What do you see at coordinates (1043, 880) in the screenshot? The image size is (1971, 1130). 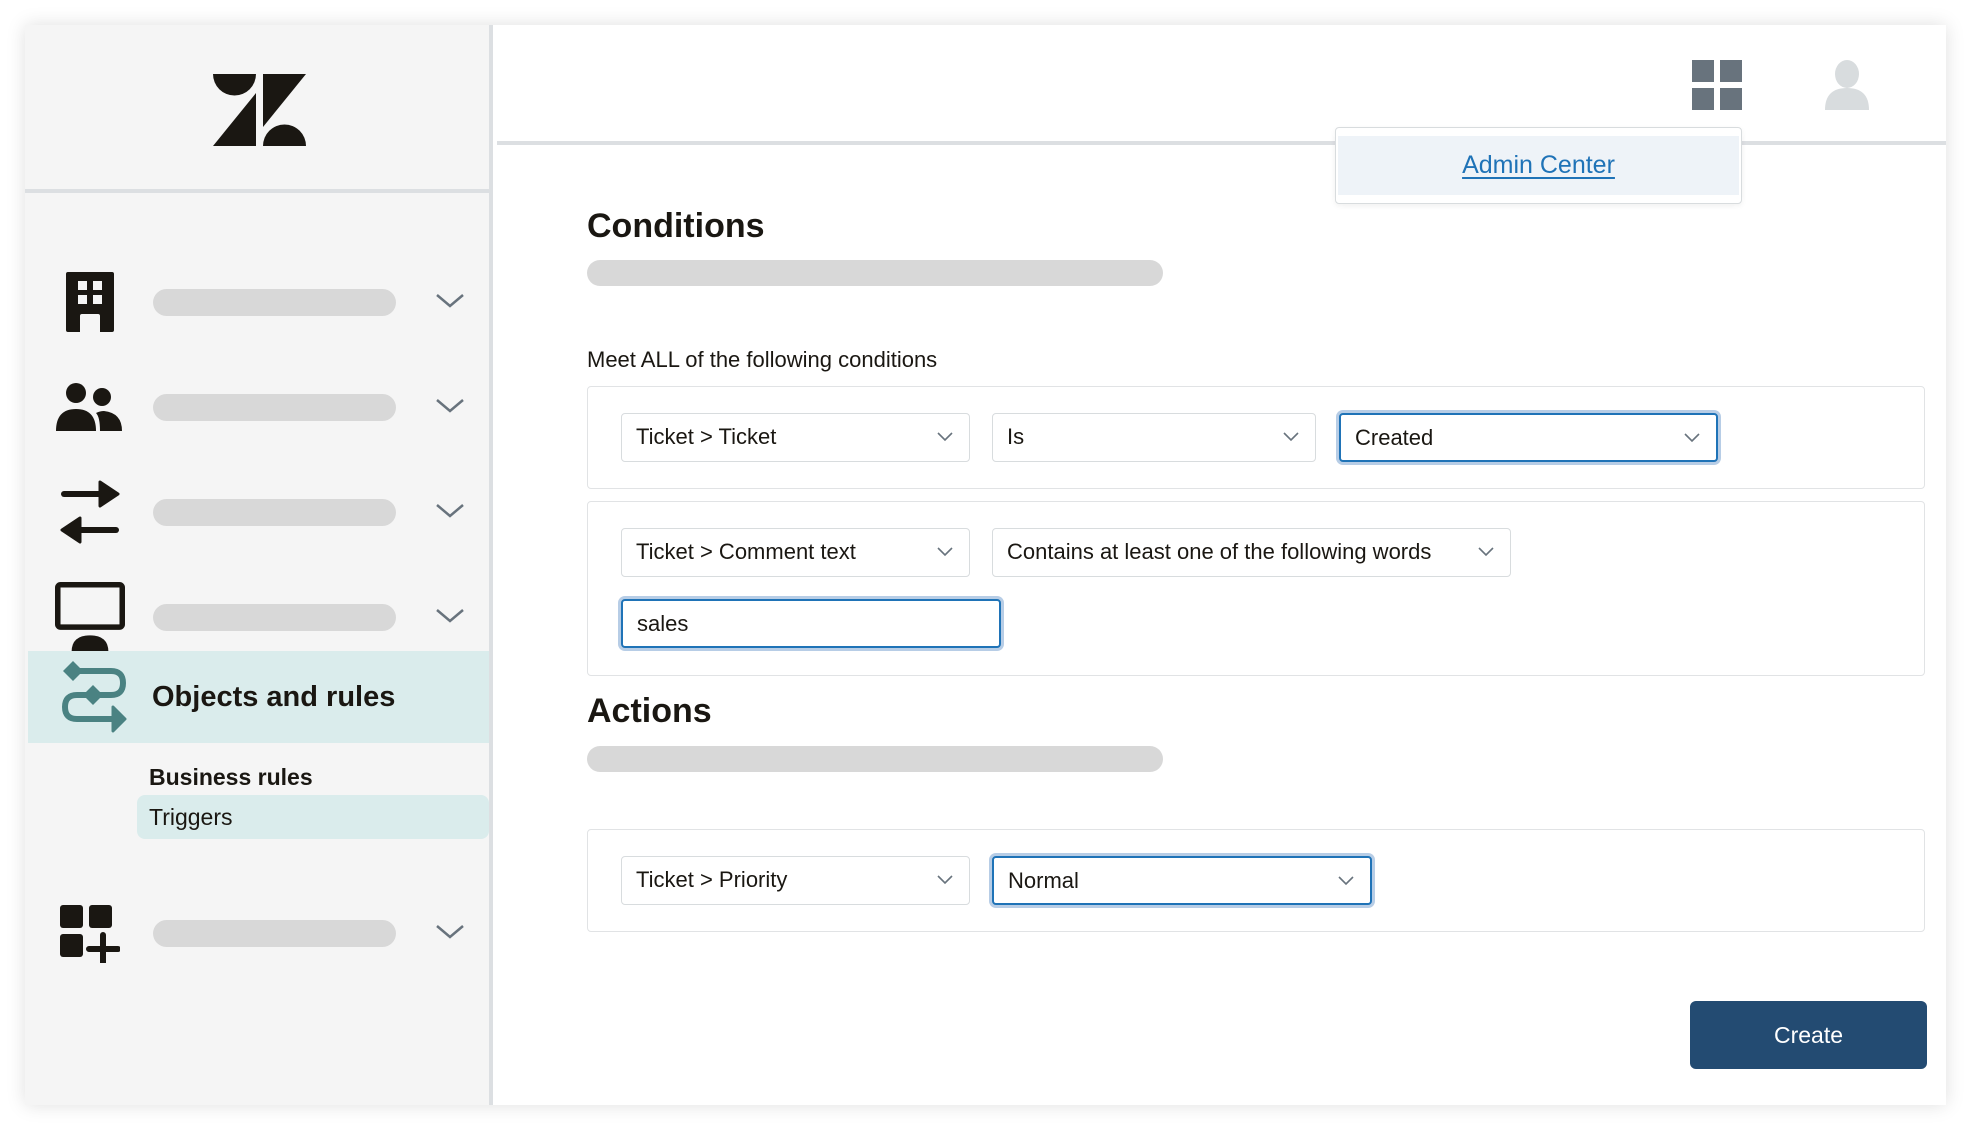 I see `select-value: Normal` at bounding box center [1043, 880].